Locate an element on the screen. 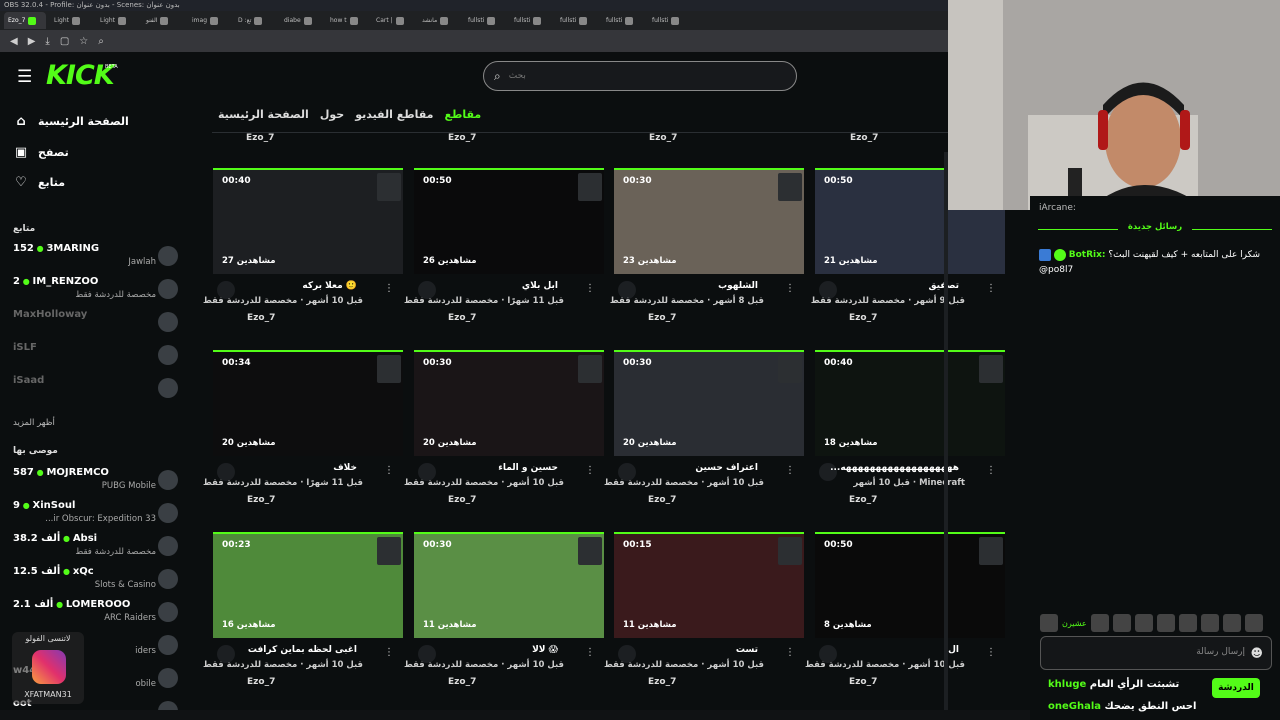 Image resolution: width=1280 pixels, height=720 pixels. clip-thumbnail: 00:30 11 مشاهدين is located at coordinates (509, 585).